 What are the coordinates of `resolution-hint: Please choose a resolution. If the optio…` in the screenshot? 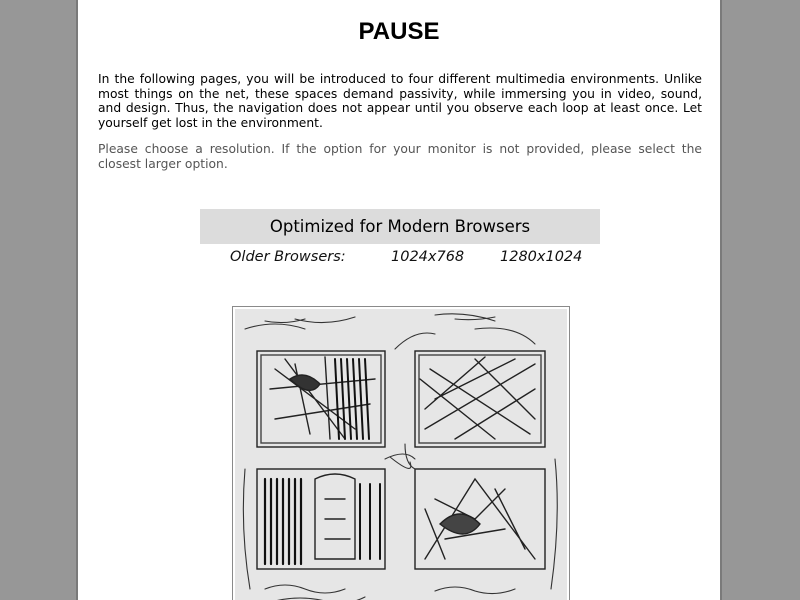 It's located at (400, 156).